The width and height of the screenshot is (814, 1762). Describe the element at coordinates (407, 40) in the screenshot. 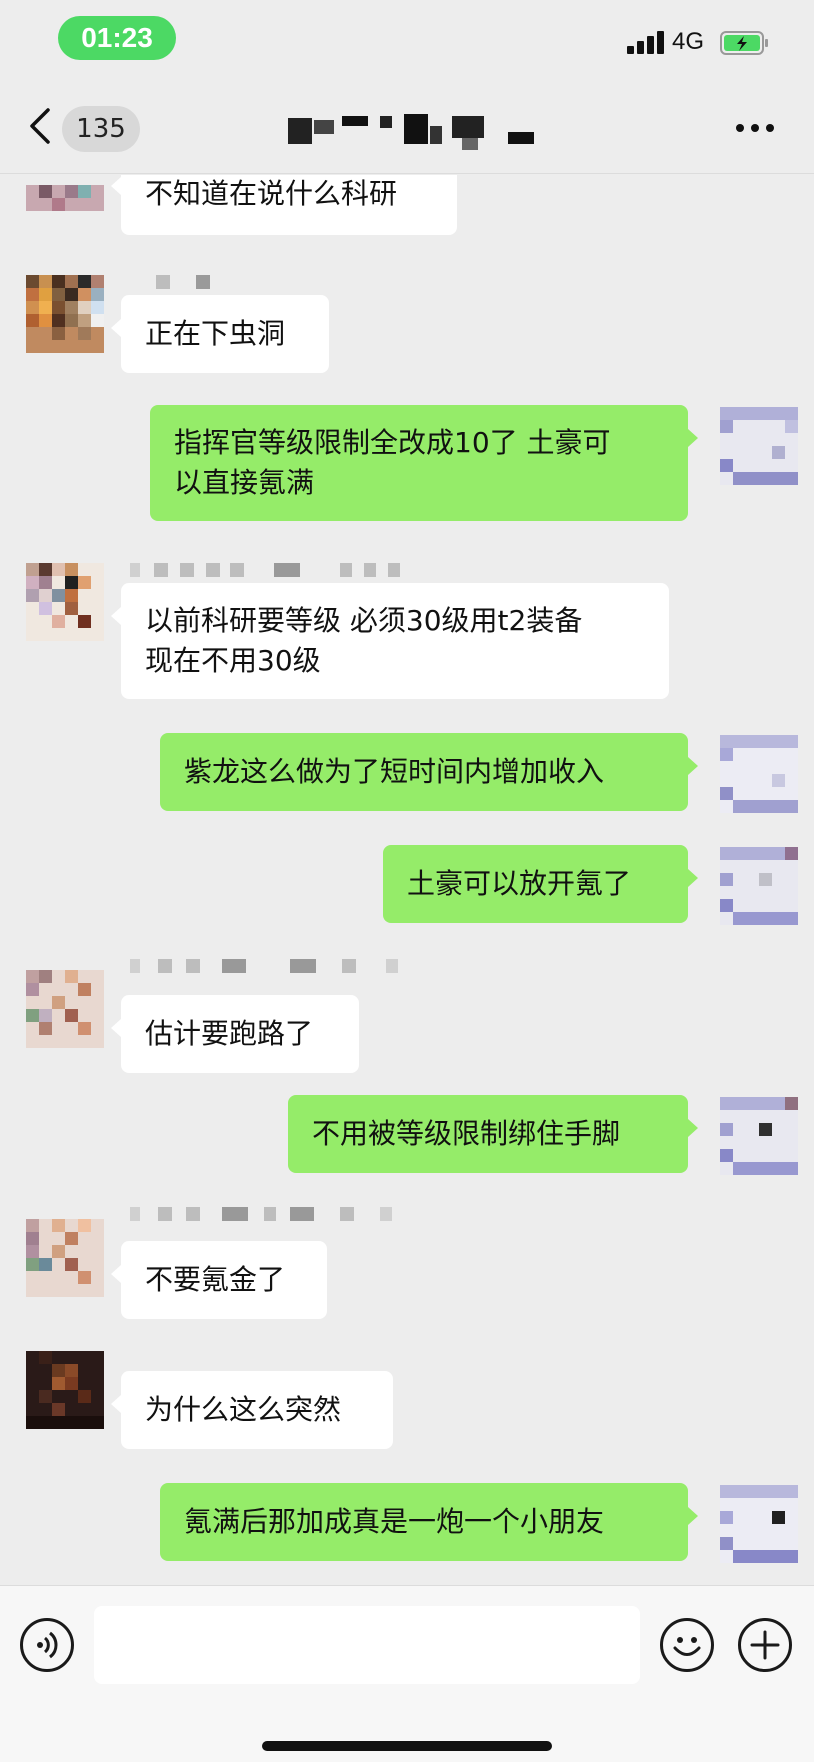

I see `status-bar: 01:23 4G` at that location.